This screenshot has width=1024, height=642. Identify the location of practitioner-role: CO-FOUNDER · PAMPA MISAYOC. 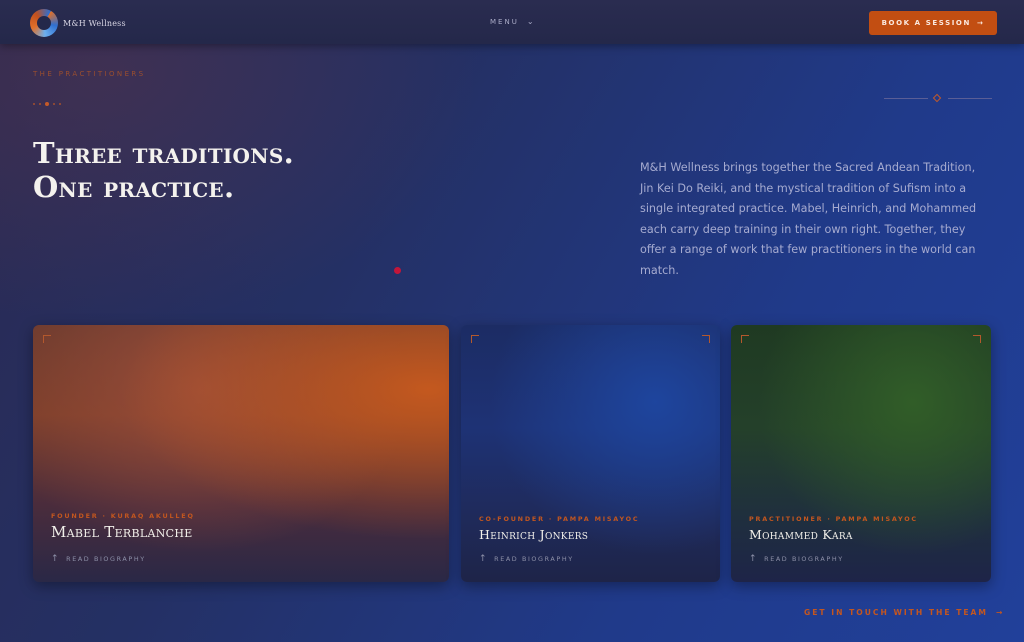
(559, 519).